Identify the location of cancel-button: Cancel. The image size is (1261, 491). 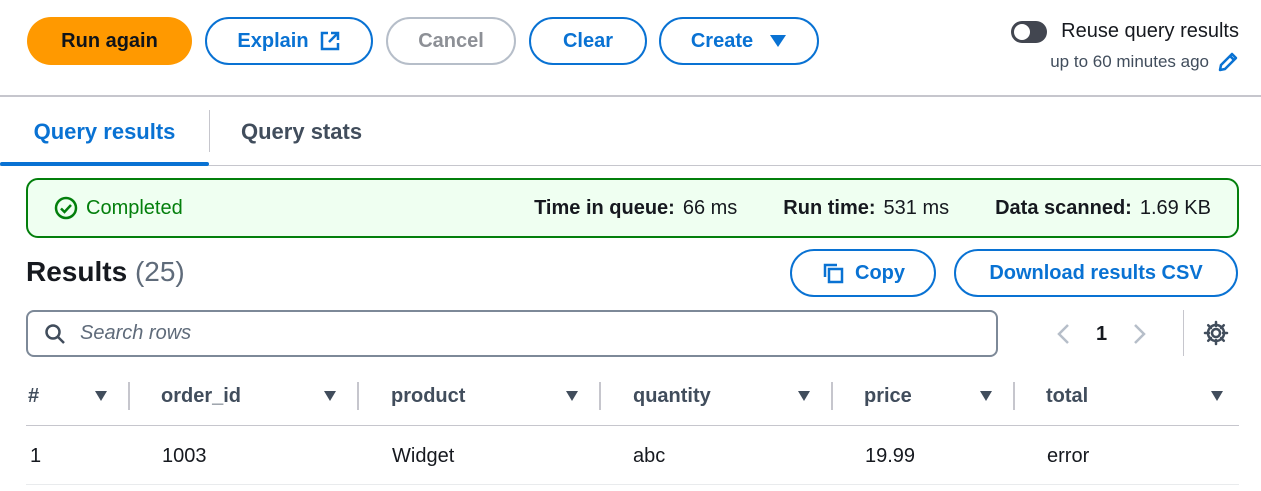
(451, 41).